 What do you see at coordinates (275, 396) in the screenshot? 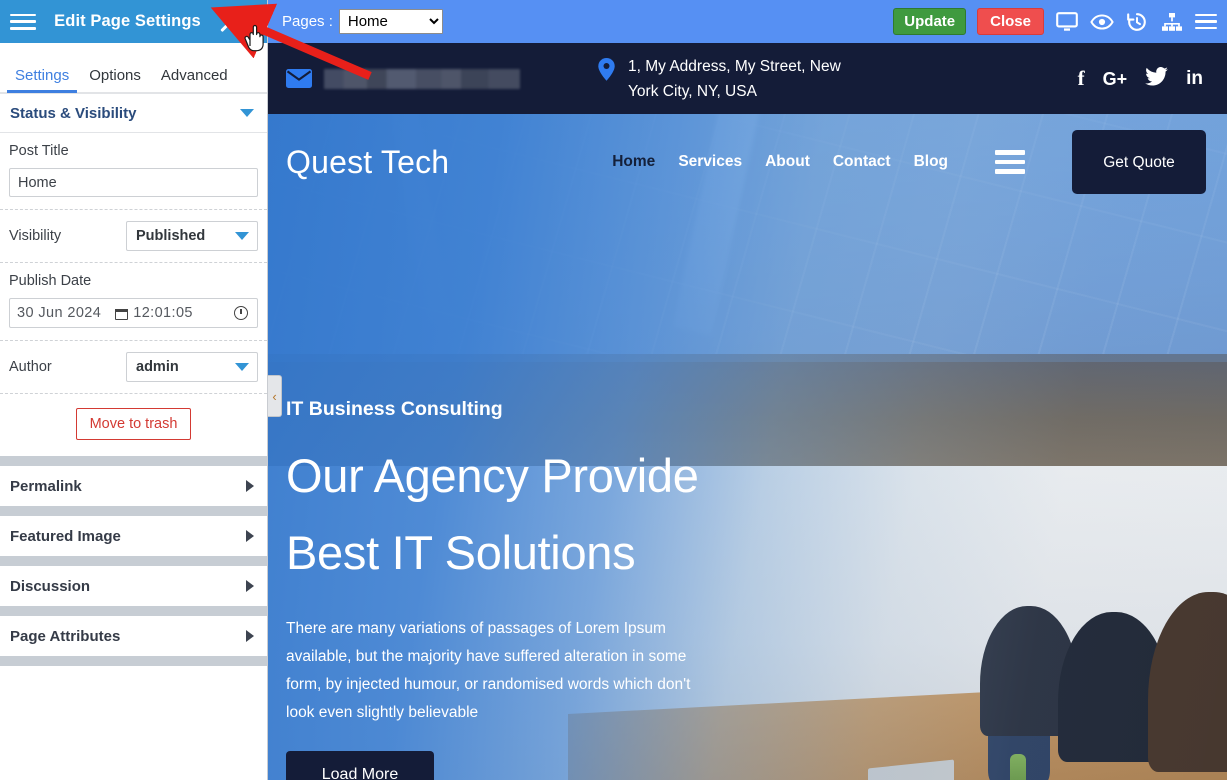
I see `sidebar-collapse-handle: ‹` at bounding box center [275, 396].